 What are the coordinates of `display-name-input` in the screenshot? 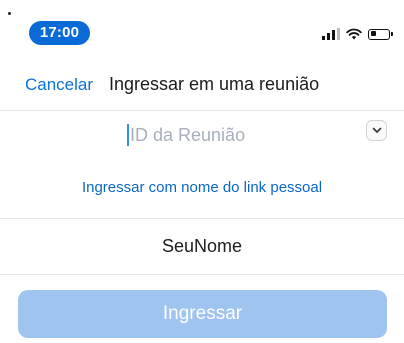 It's located at (202, 246).